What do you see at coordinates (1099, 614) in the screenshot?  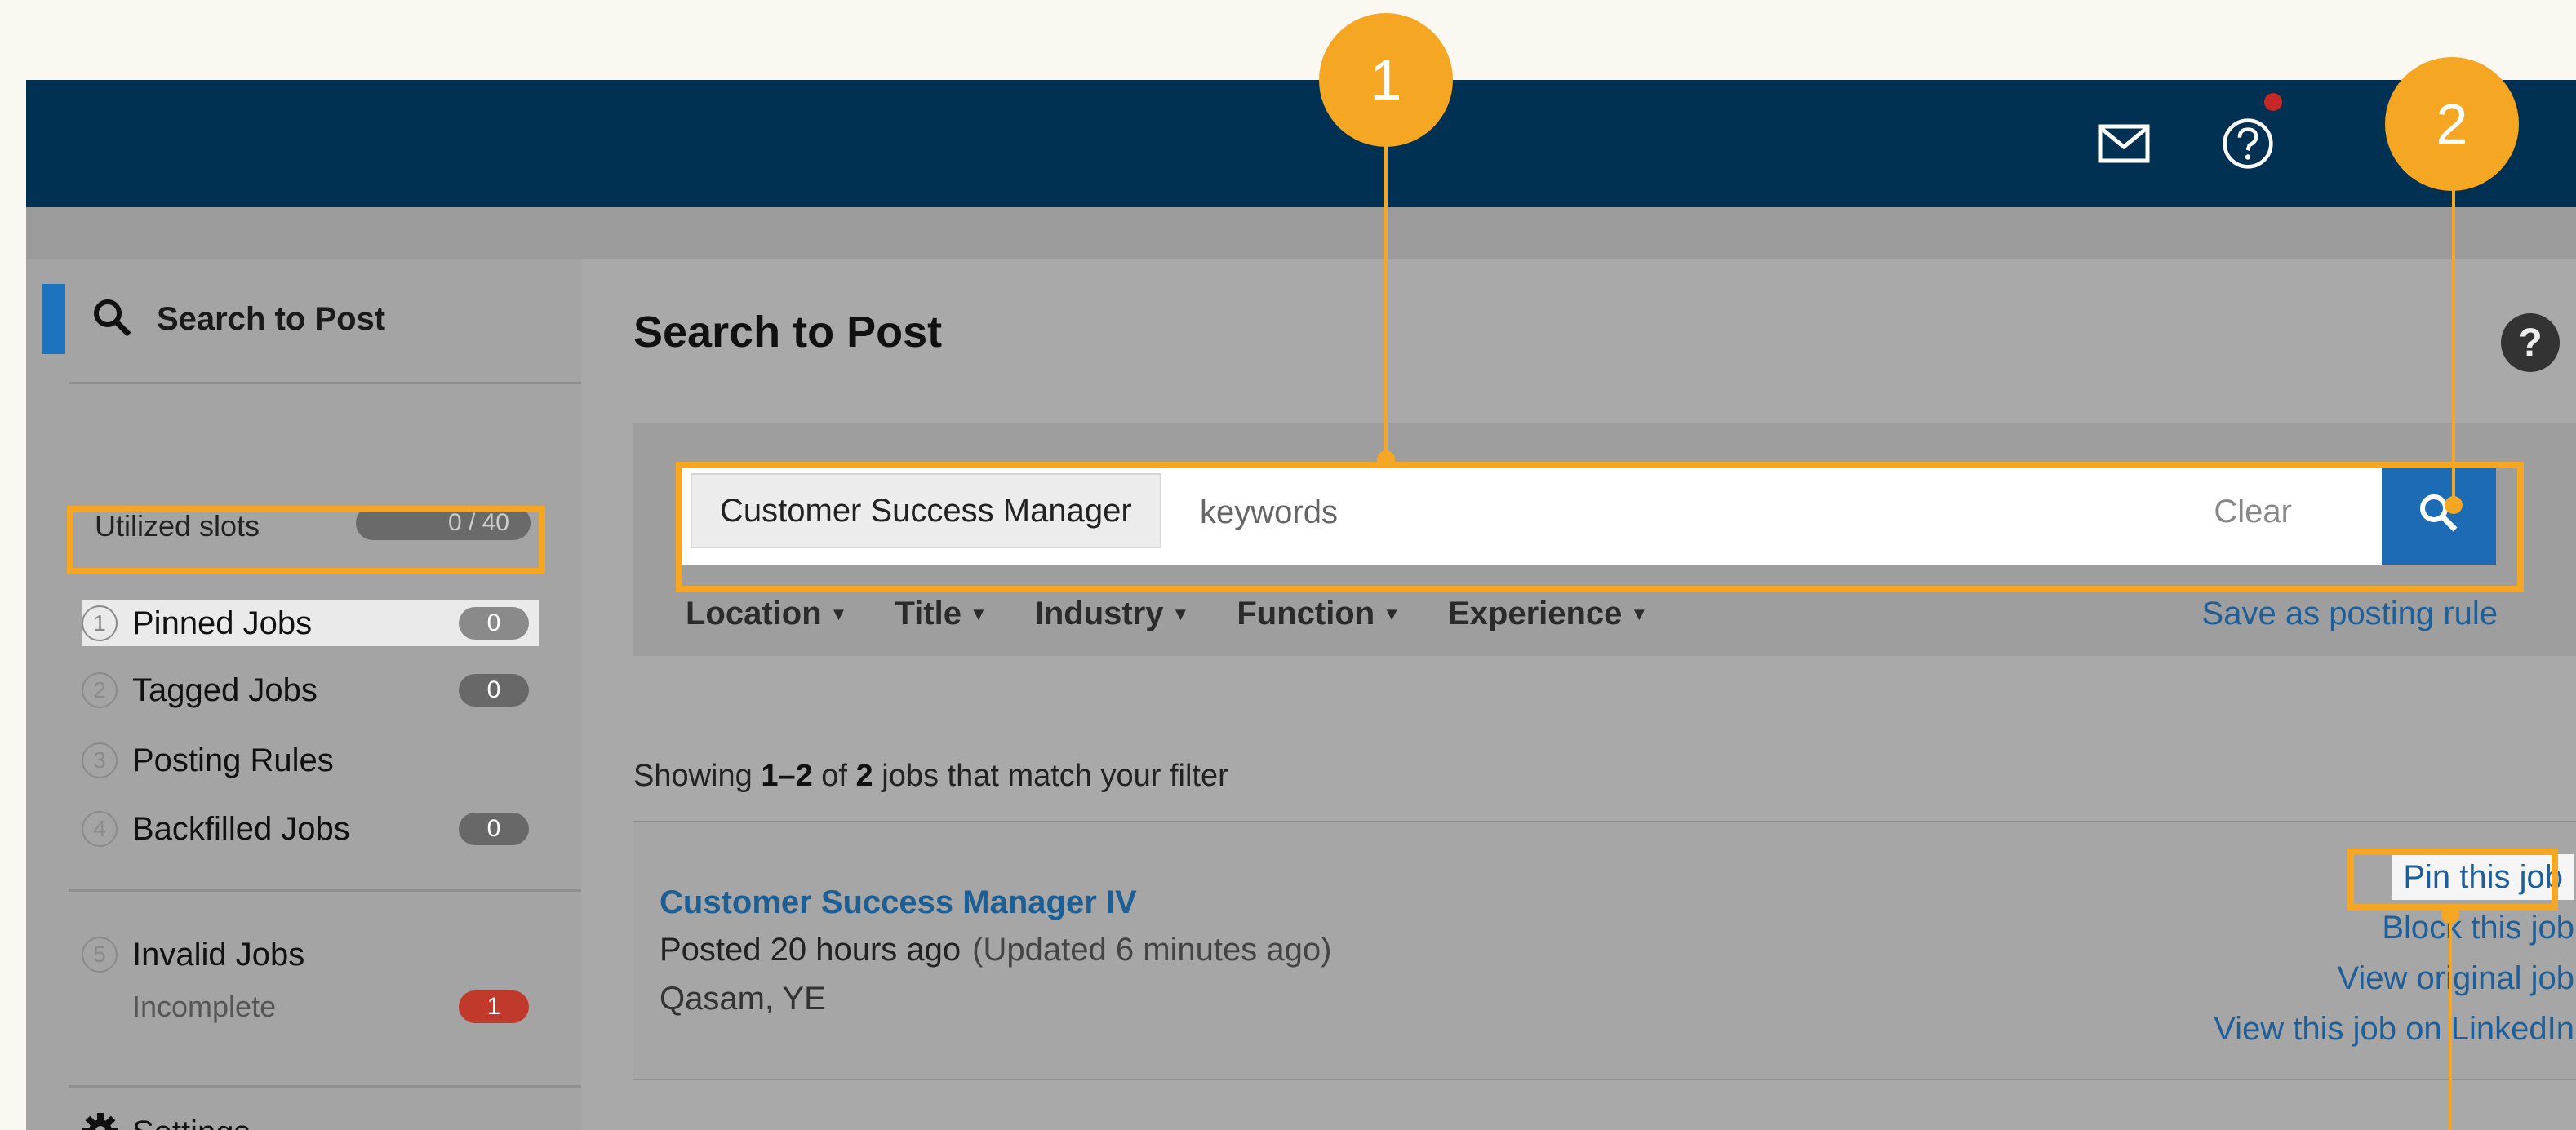 I see `filter-label: Industry` at bounding box center [1099, 614].